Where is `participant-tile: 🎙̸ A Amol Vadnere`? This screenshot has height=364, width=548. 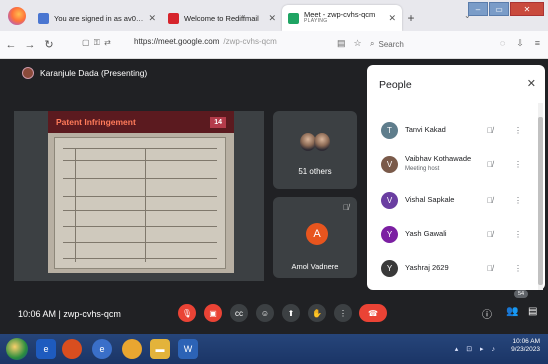 participant-tile: 🎙̸ A Amol Vadnere is located at coordinates (315, 237).